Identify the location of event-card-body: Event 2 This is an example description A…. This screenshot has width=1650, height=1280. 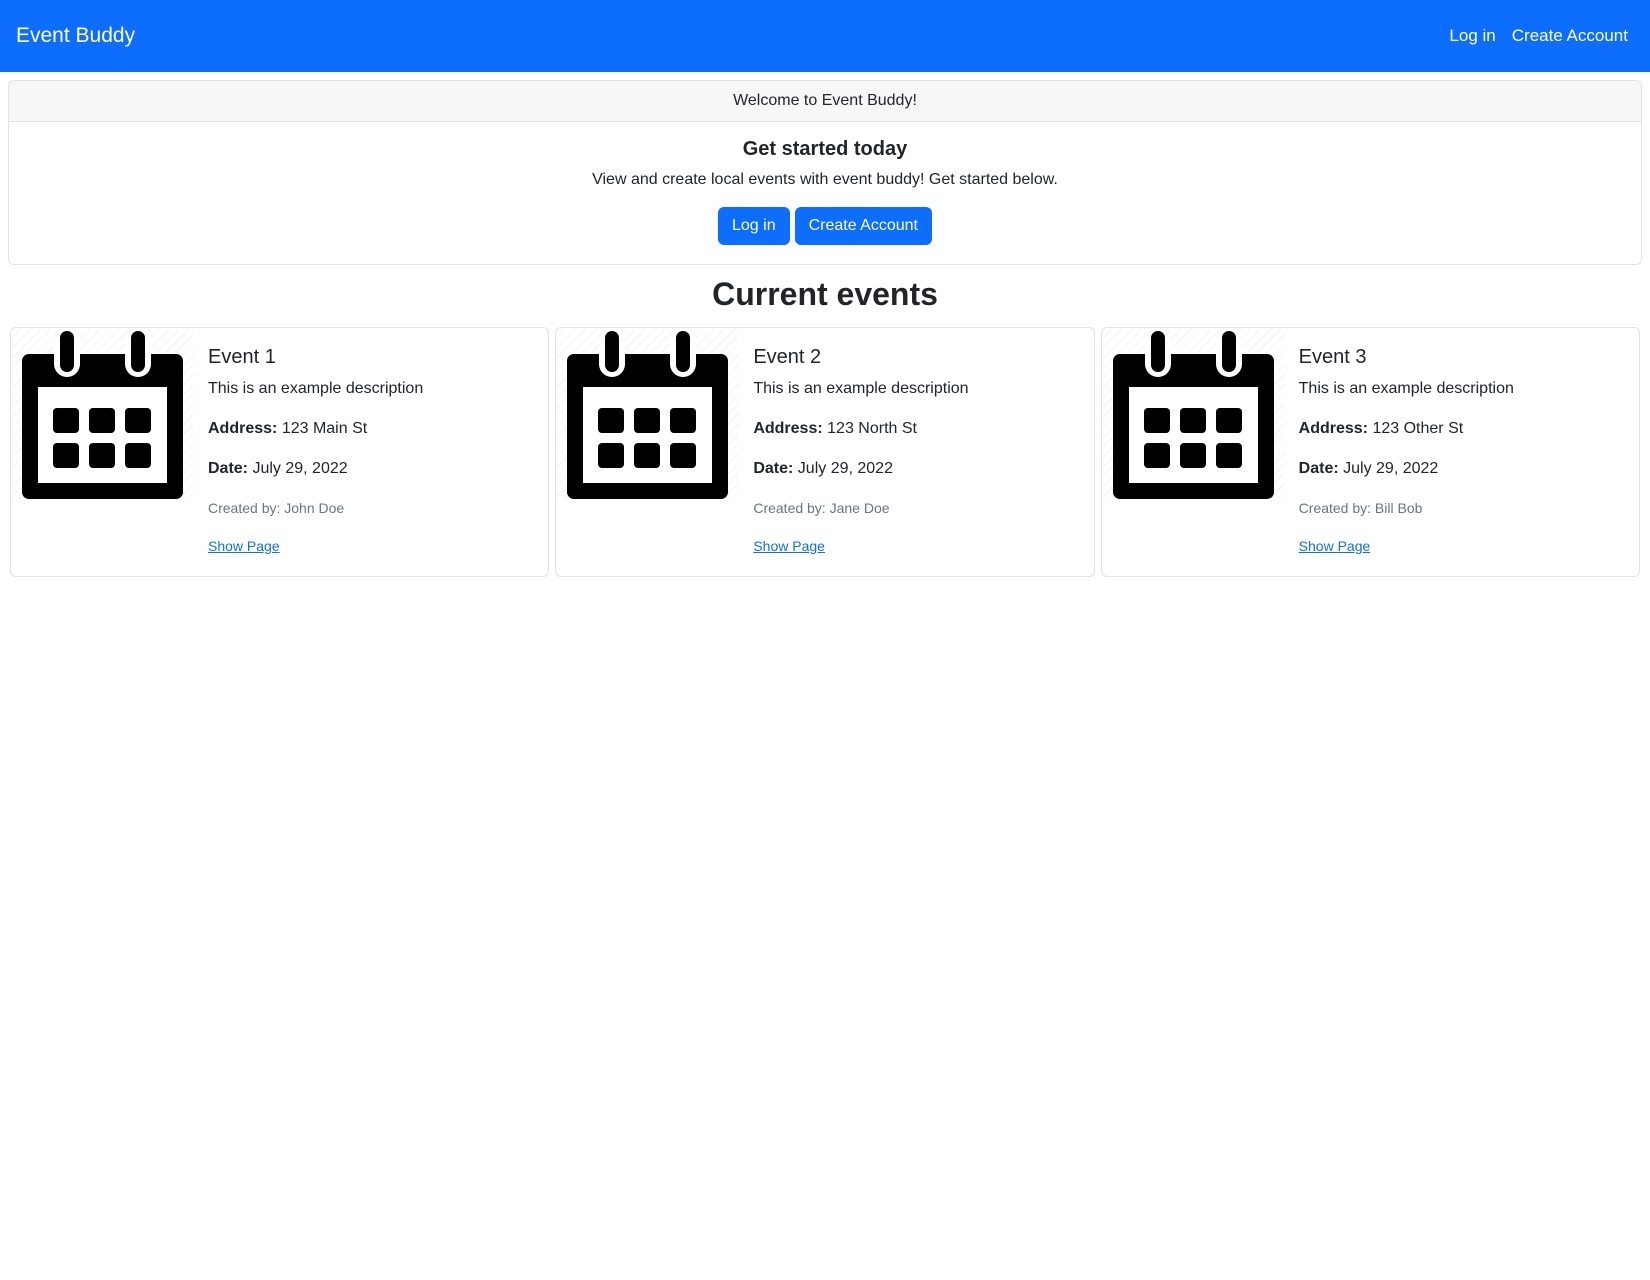
(917, 450).